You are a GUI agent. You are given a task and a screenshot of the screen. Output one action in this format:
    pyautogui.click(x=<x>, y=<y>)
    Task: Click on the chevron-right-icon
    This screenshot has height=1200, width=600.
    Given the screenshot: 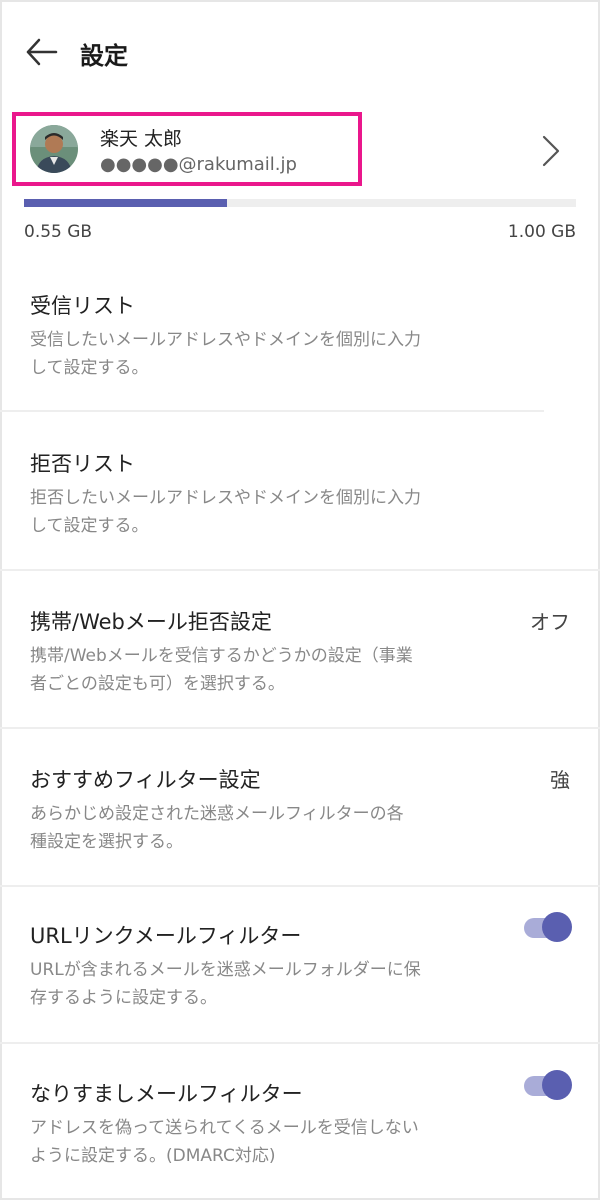 What is the action you would take?
    pyautogui.click(x=550, y=151)
    